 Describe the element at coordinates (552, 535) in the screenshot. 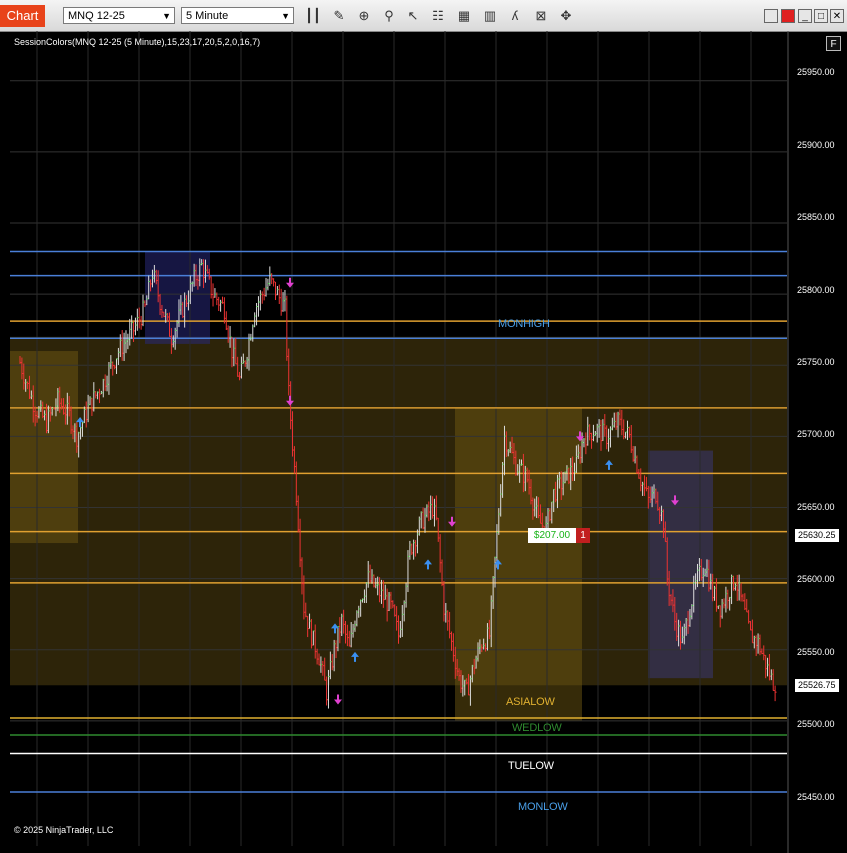

I see `position-pnl: $207.00` at that location.